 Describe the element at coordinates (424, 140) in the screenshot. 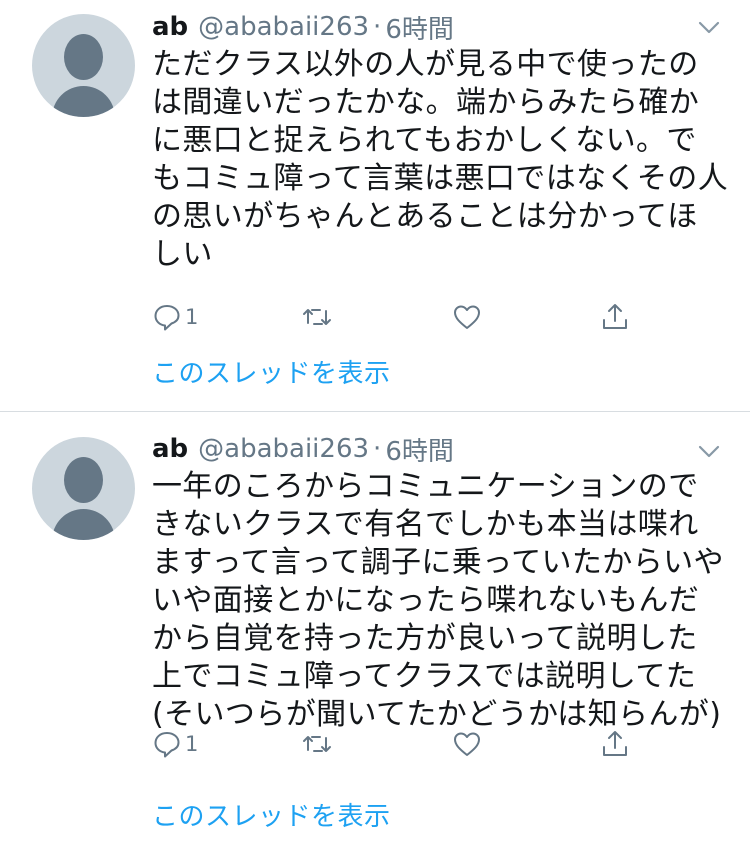

I see `tweet-text-line: に悪口と捉えられてもおかしくない。で` at that location.